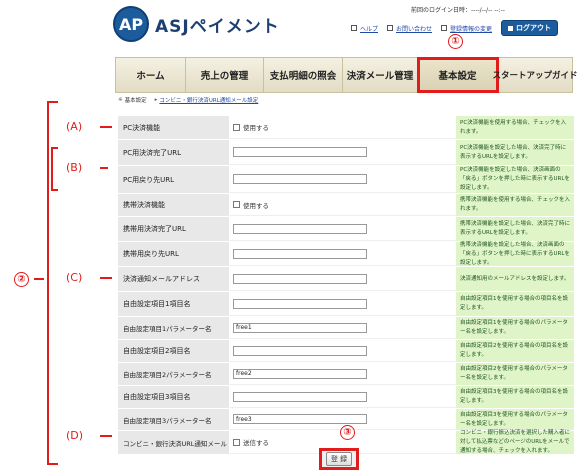 The image size is (580, 472). Describe the element at coordinates (74, 167) in the screenshot. I see `annotation-b: (B)` at that location.